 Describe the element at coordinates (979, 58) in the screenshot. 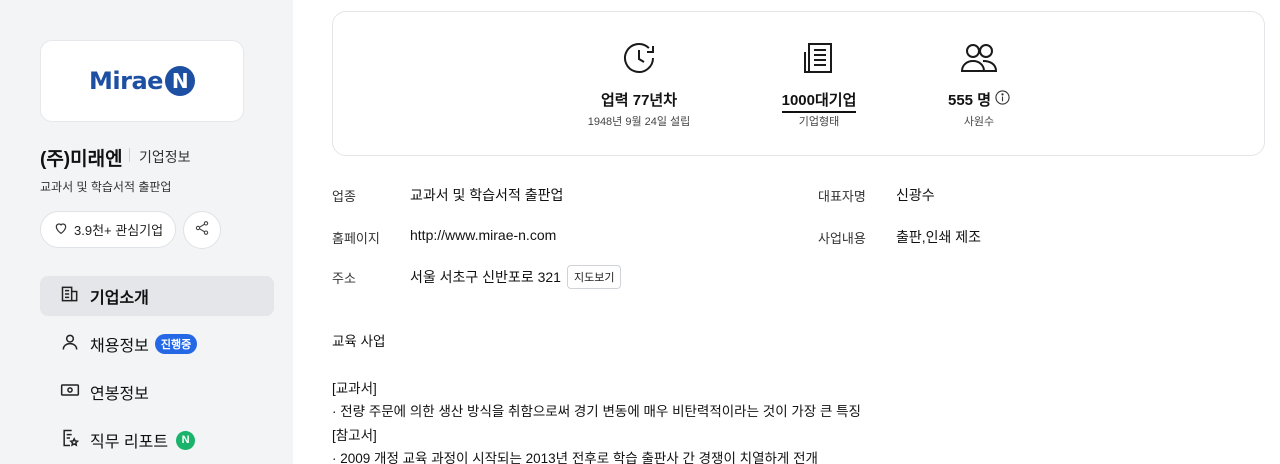

I see `people-icon` at that location.